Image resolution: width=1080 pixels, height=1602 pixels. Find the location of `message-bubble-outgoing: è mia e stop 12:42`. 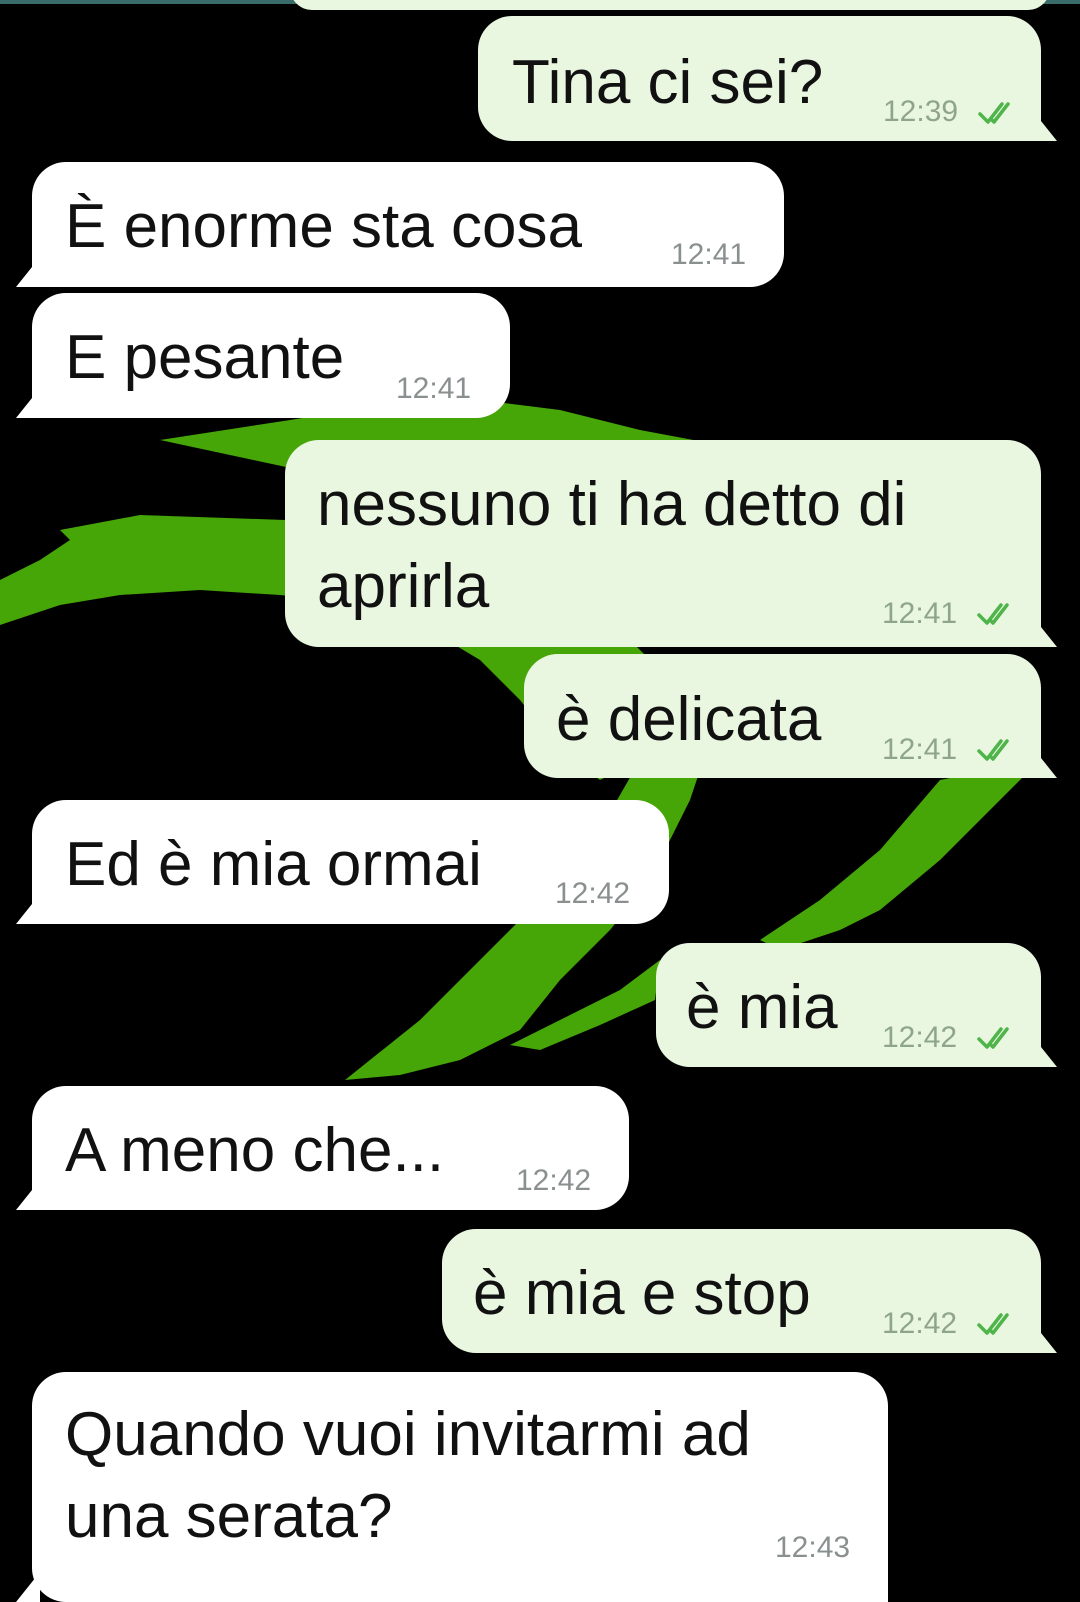

message-bubble-outgoing: è mia e stop 12:42 is located at coordinates (741, 1291).